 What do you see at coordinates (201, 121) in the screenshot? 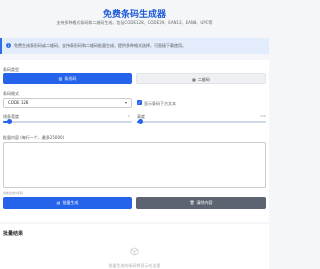
I see `height-slider` at bounding box center [201, 121].